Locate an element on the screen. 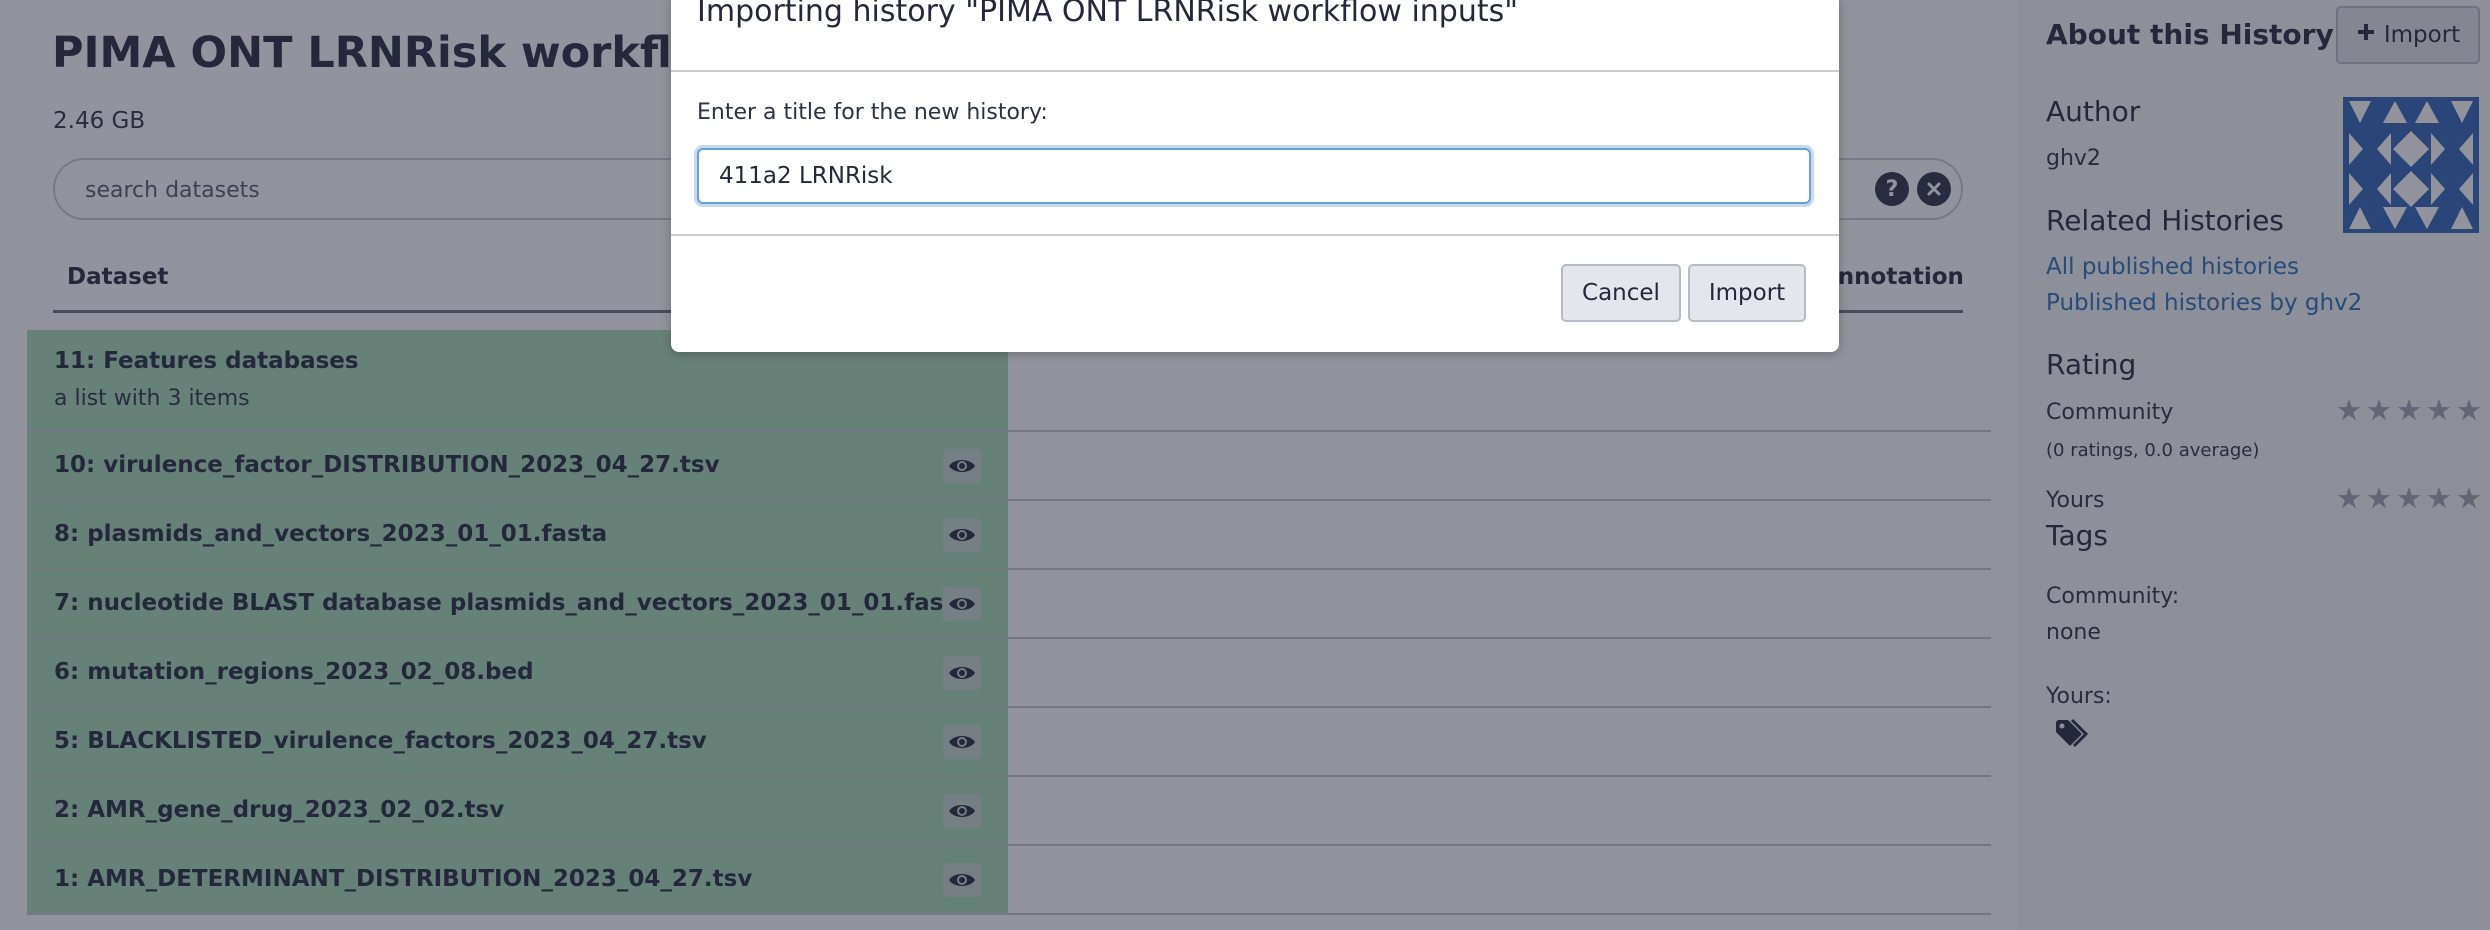 This screenshot has width=2490, height=930. dialog-footer-divider is located at coordinates (1255, 235).